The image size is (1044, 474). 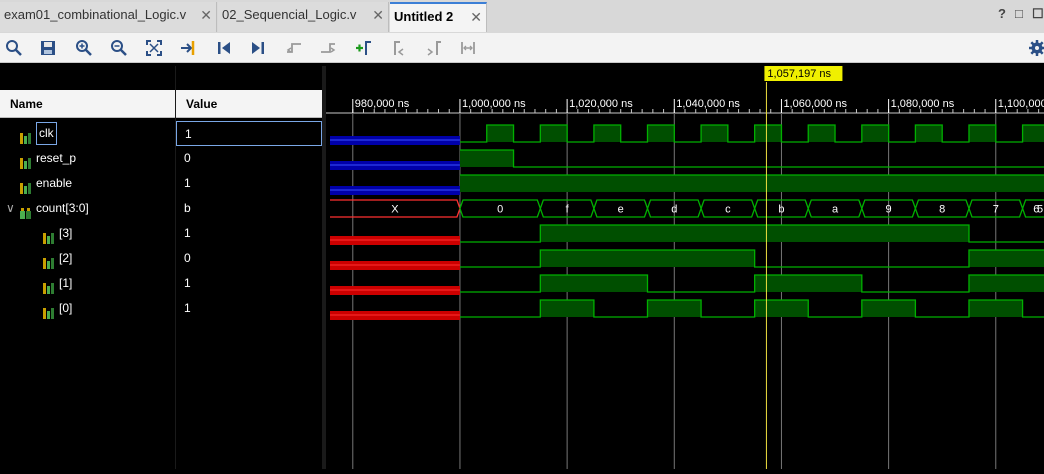 I want to click on bus-value-label: d, so click(x=674, y=210).